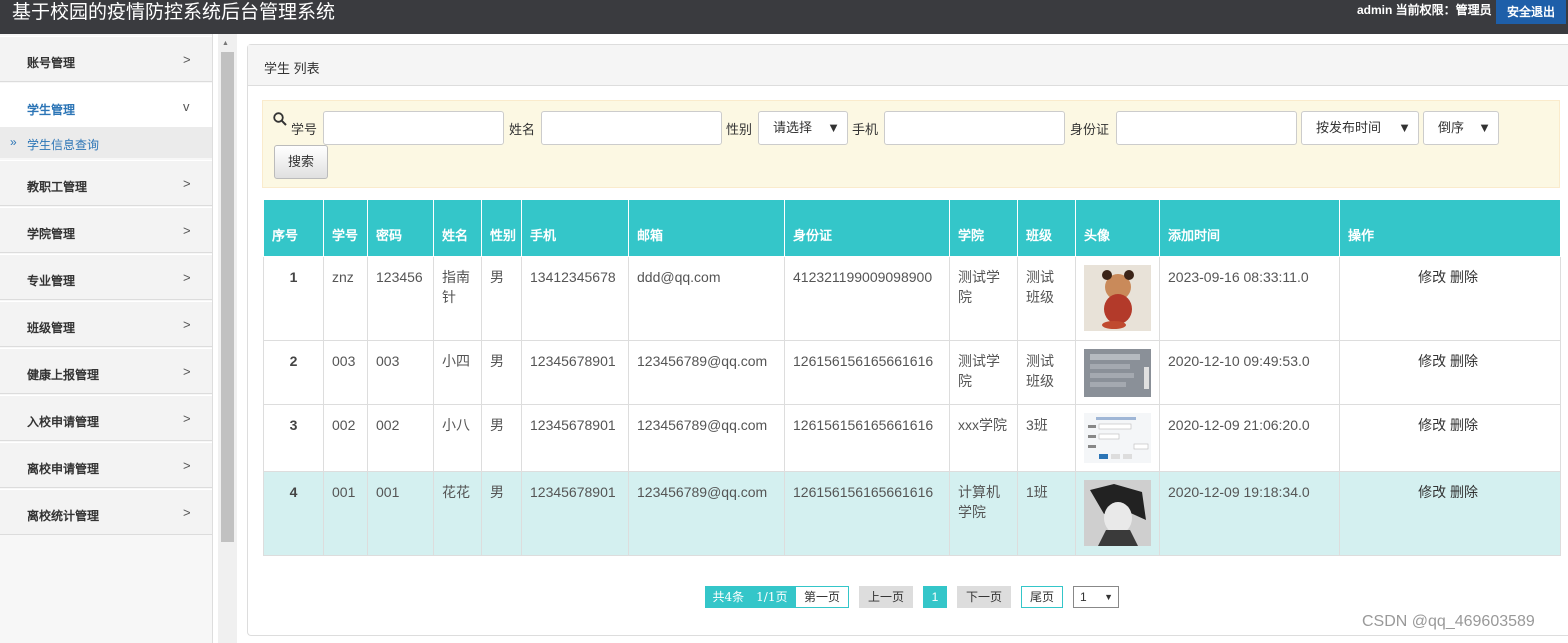 Image resolution: width=1568 pixels, height=643 pixels. I want to click on sidebar-item-colleges: 学院管理 >, so click(106, 230).